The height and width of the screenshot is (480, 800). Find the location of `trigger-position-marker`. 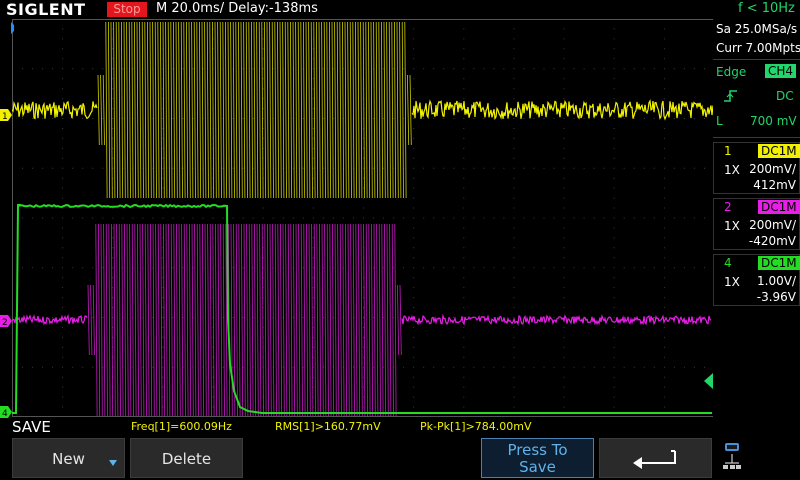

trigger-position-marker is located at coordinates (12, 28).